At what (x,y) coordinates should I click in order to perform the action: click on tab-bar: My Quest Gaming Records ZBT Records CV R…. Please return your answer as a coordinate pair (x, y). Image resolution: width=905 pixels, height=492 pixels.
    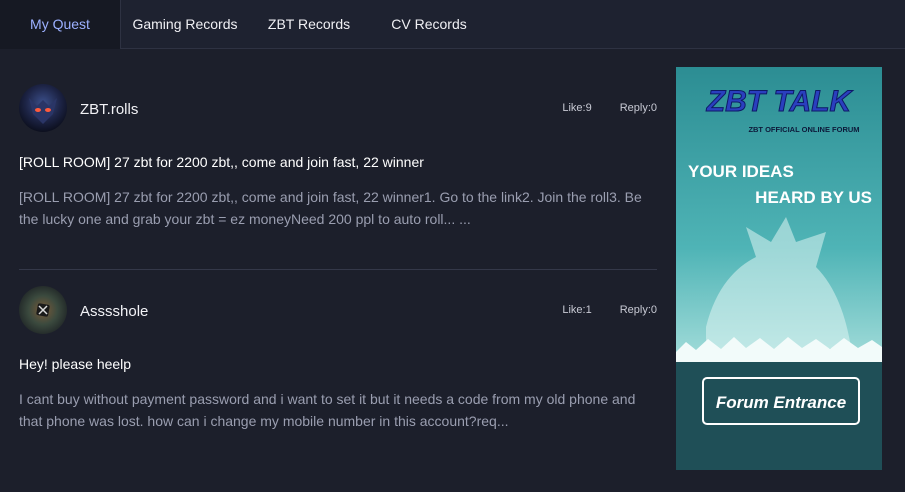
    Looking at the image, I should click on (452, 24).